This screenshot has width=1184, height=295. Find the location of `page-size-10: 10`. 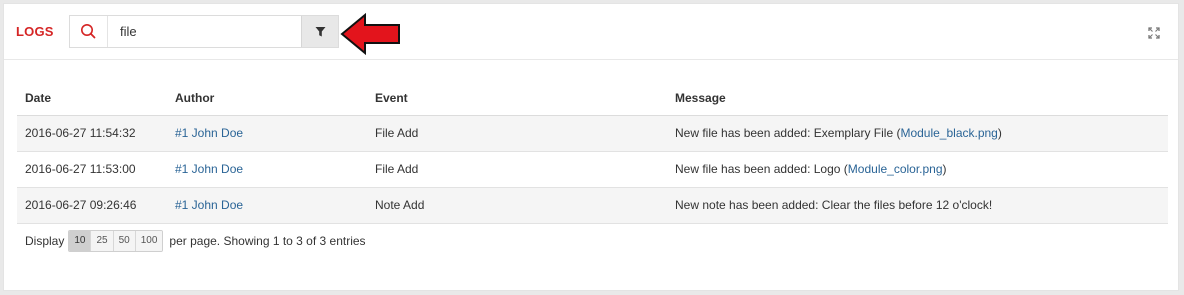

page-size-10: 10 is located at coordinates (80, 241).